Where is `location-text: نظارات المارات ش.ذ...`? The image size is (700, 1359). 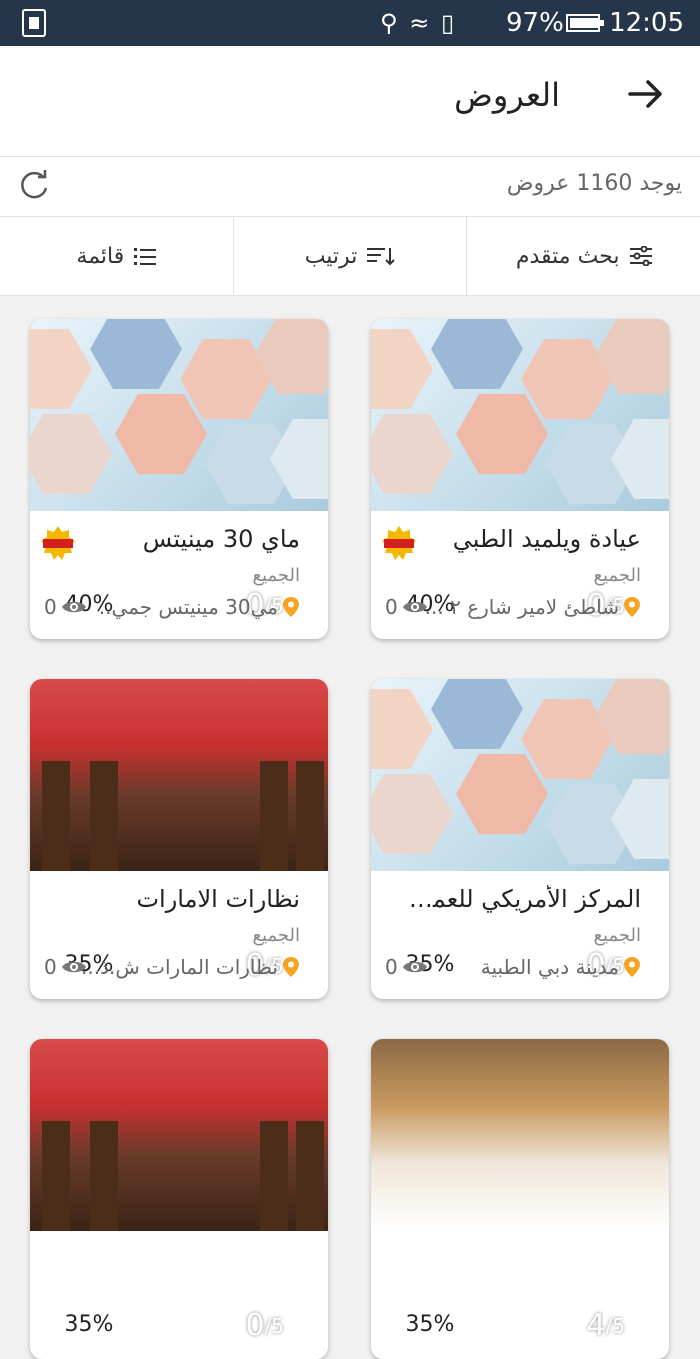 location-text: نظارات المارات ش.ذ... is located at coordinates (179, 967).